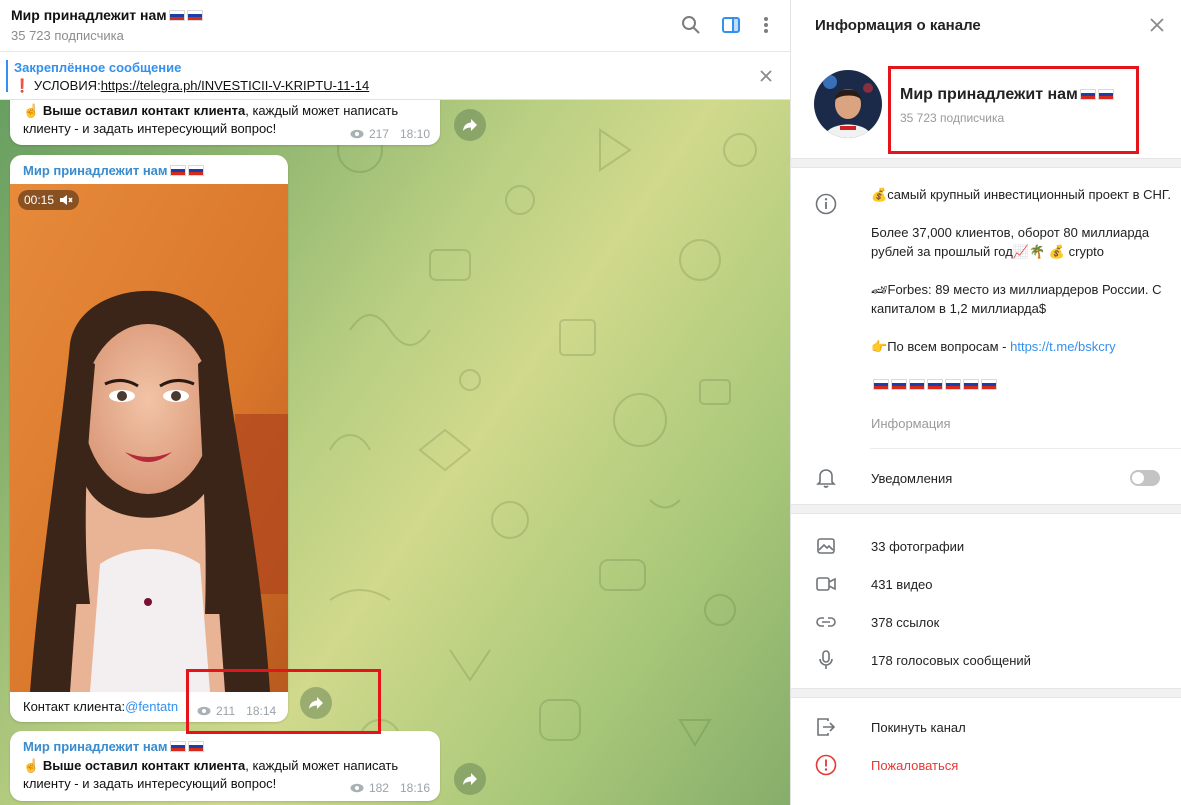 The image size is (1181, 805). Describe the element at coordinates (917, 546) in the screenshot. I see `media-photos: 33 фотографии` at that location.